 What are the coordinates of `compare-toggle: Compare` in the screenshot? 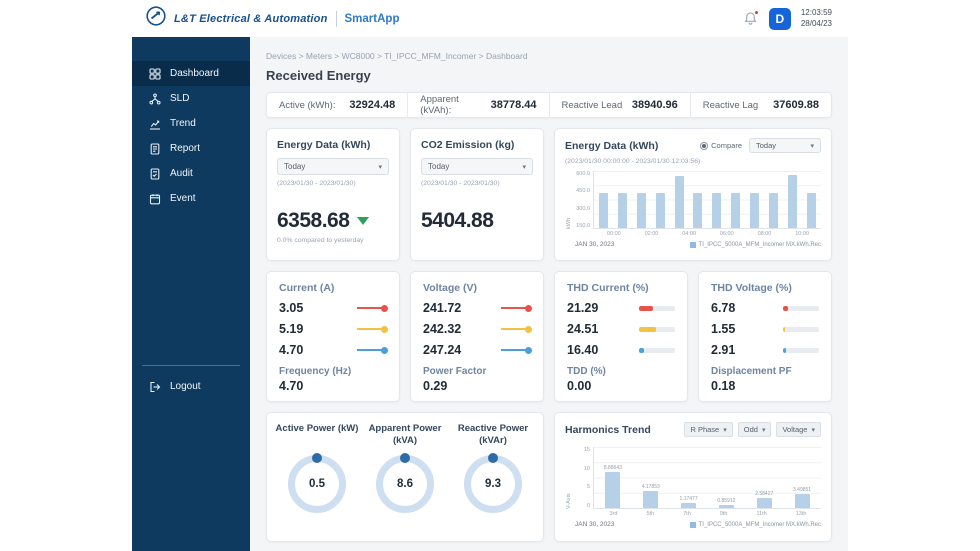 It's located at (721, 145).